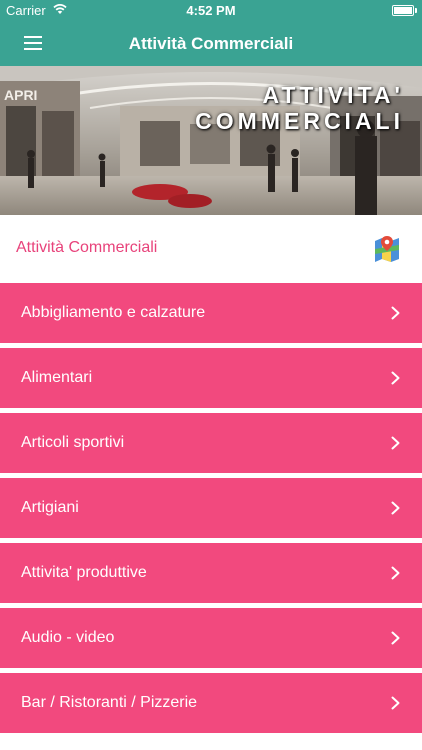 Image resolution: width=422 pixels, height=750 pixels. I want to click on category-label: Audio - video, so click(68, 637).